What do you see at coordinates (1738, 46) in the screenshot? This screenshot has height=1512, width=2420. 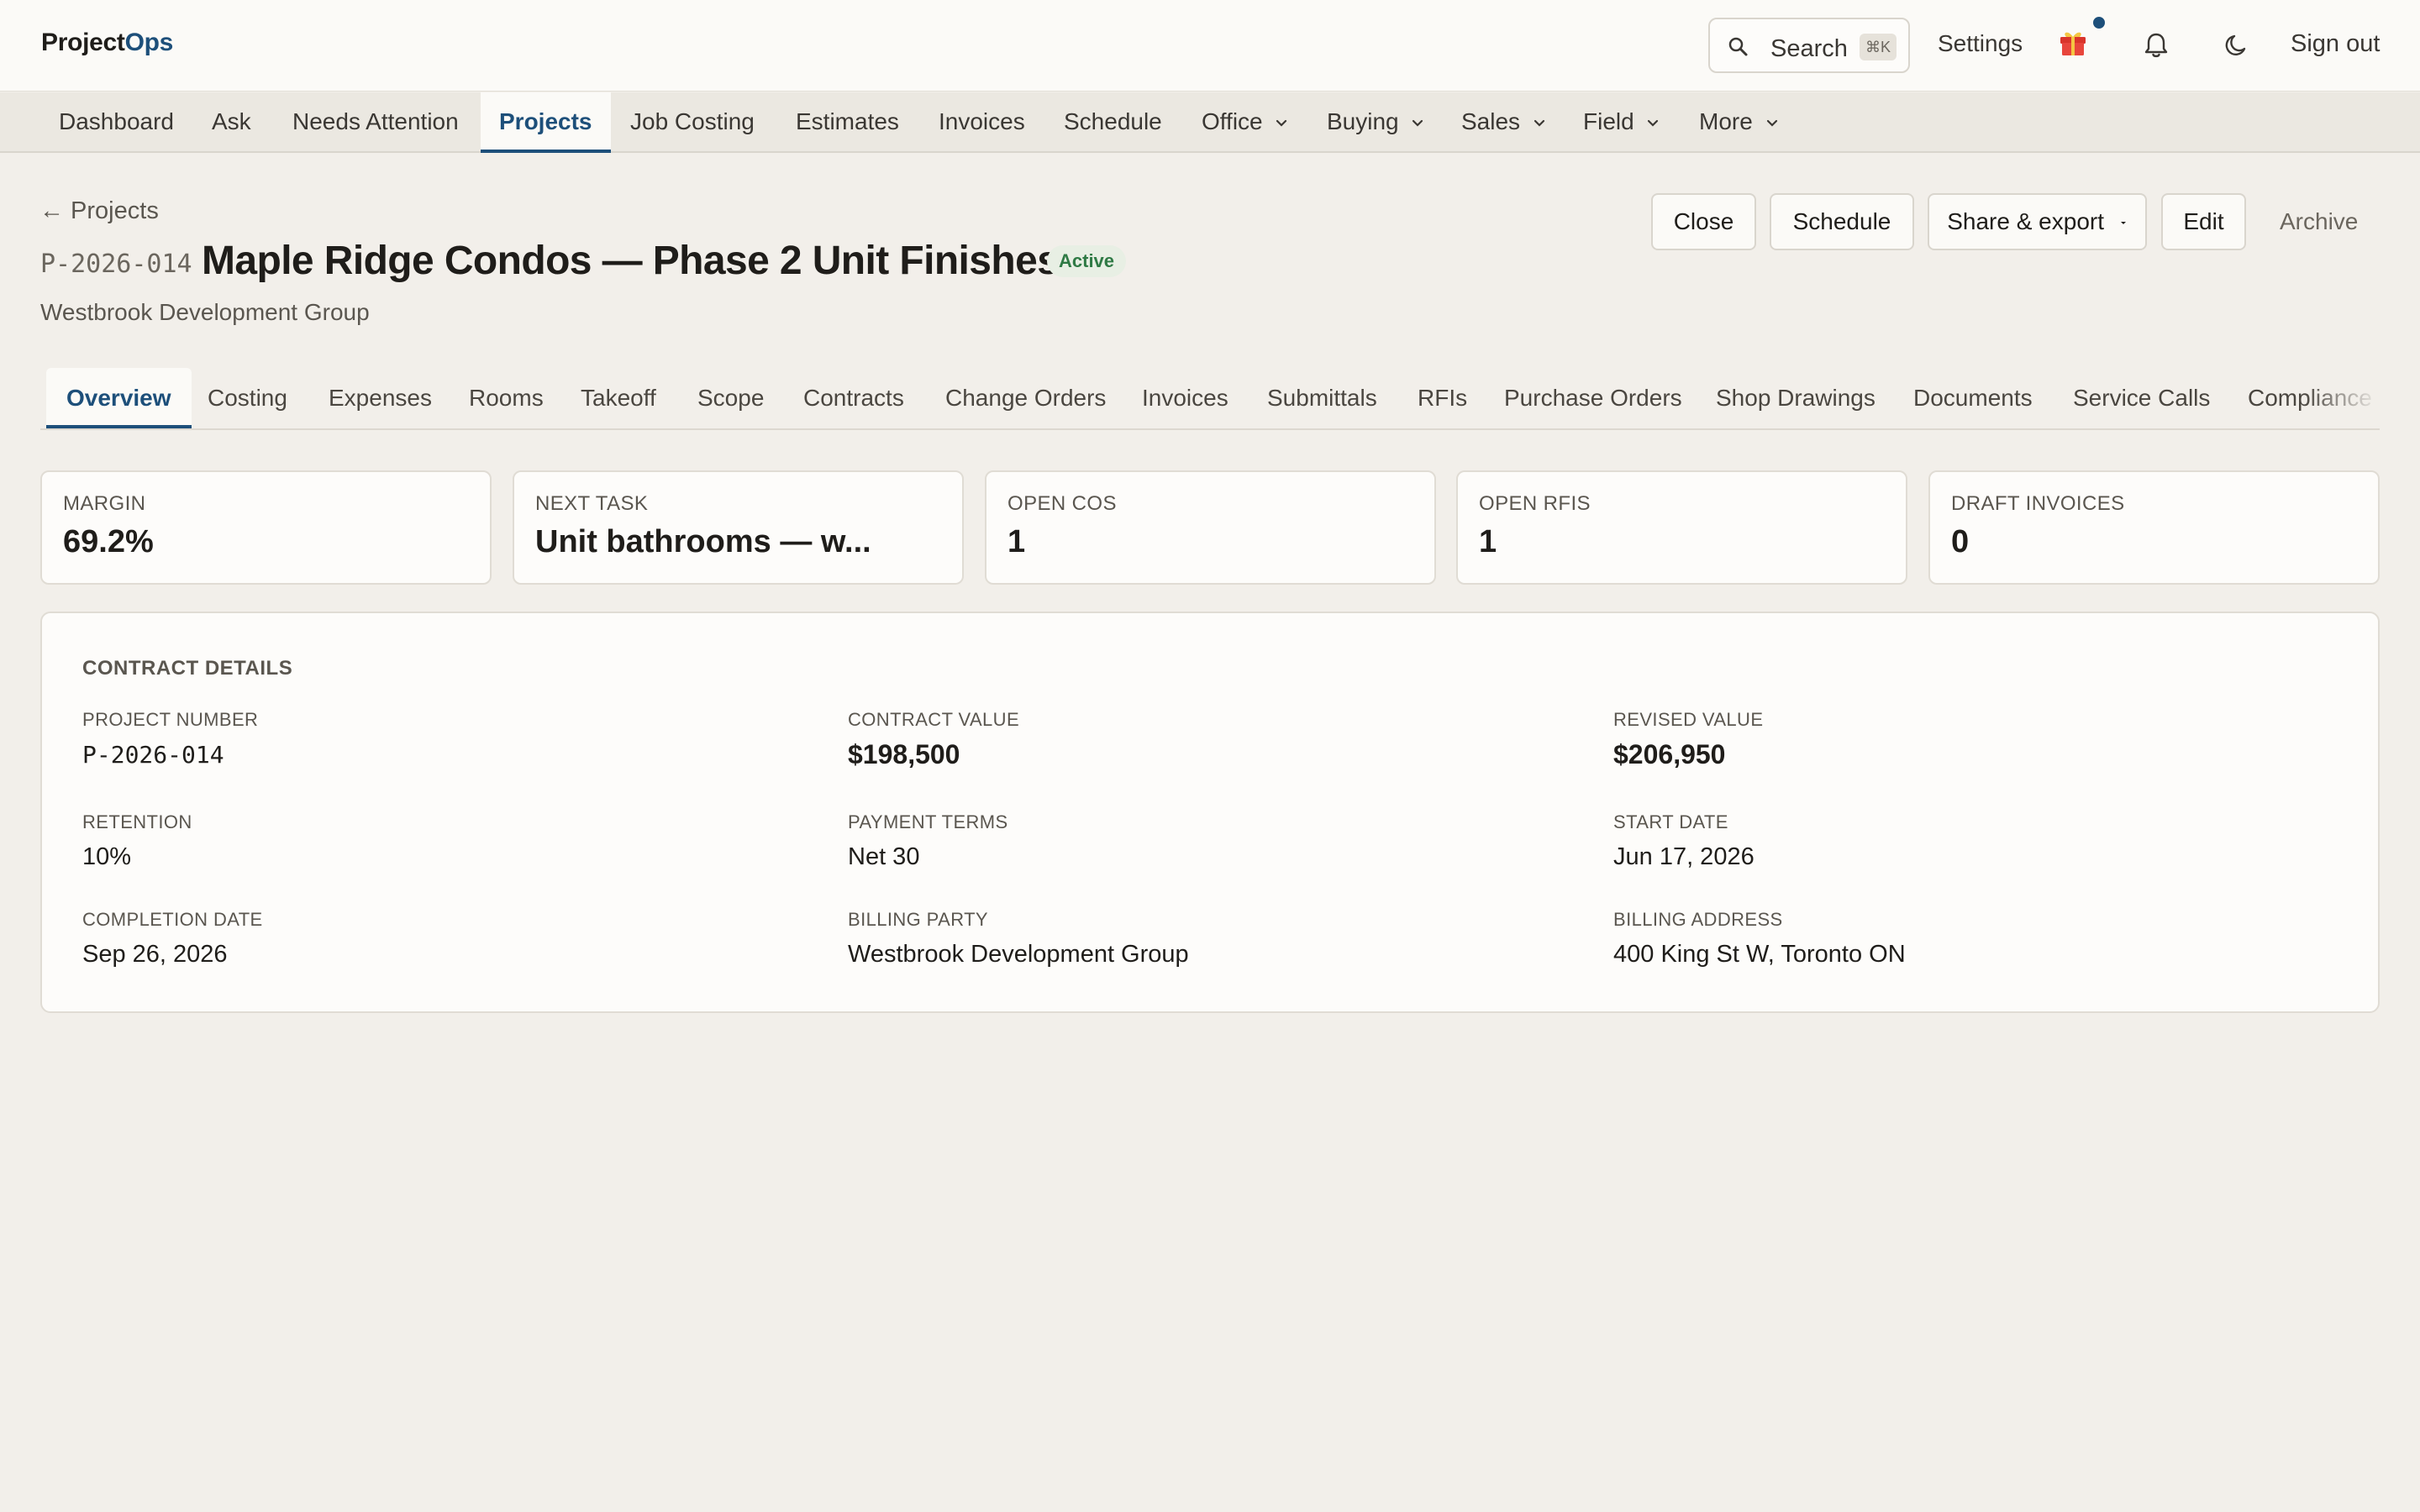 I see `search-icon` at bounding box center [1738, 46].